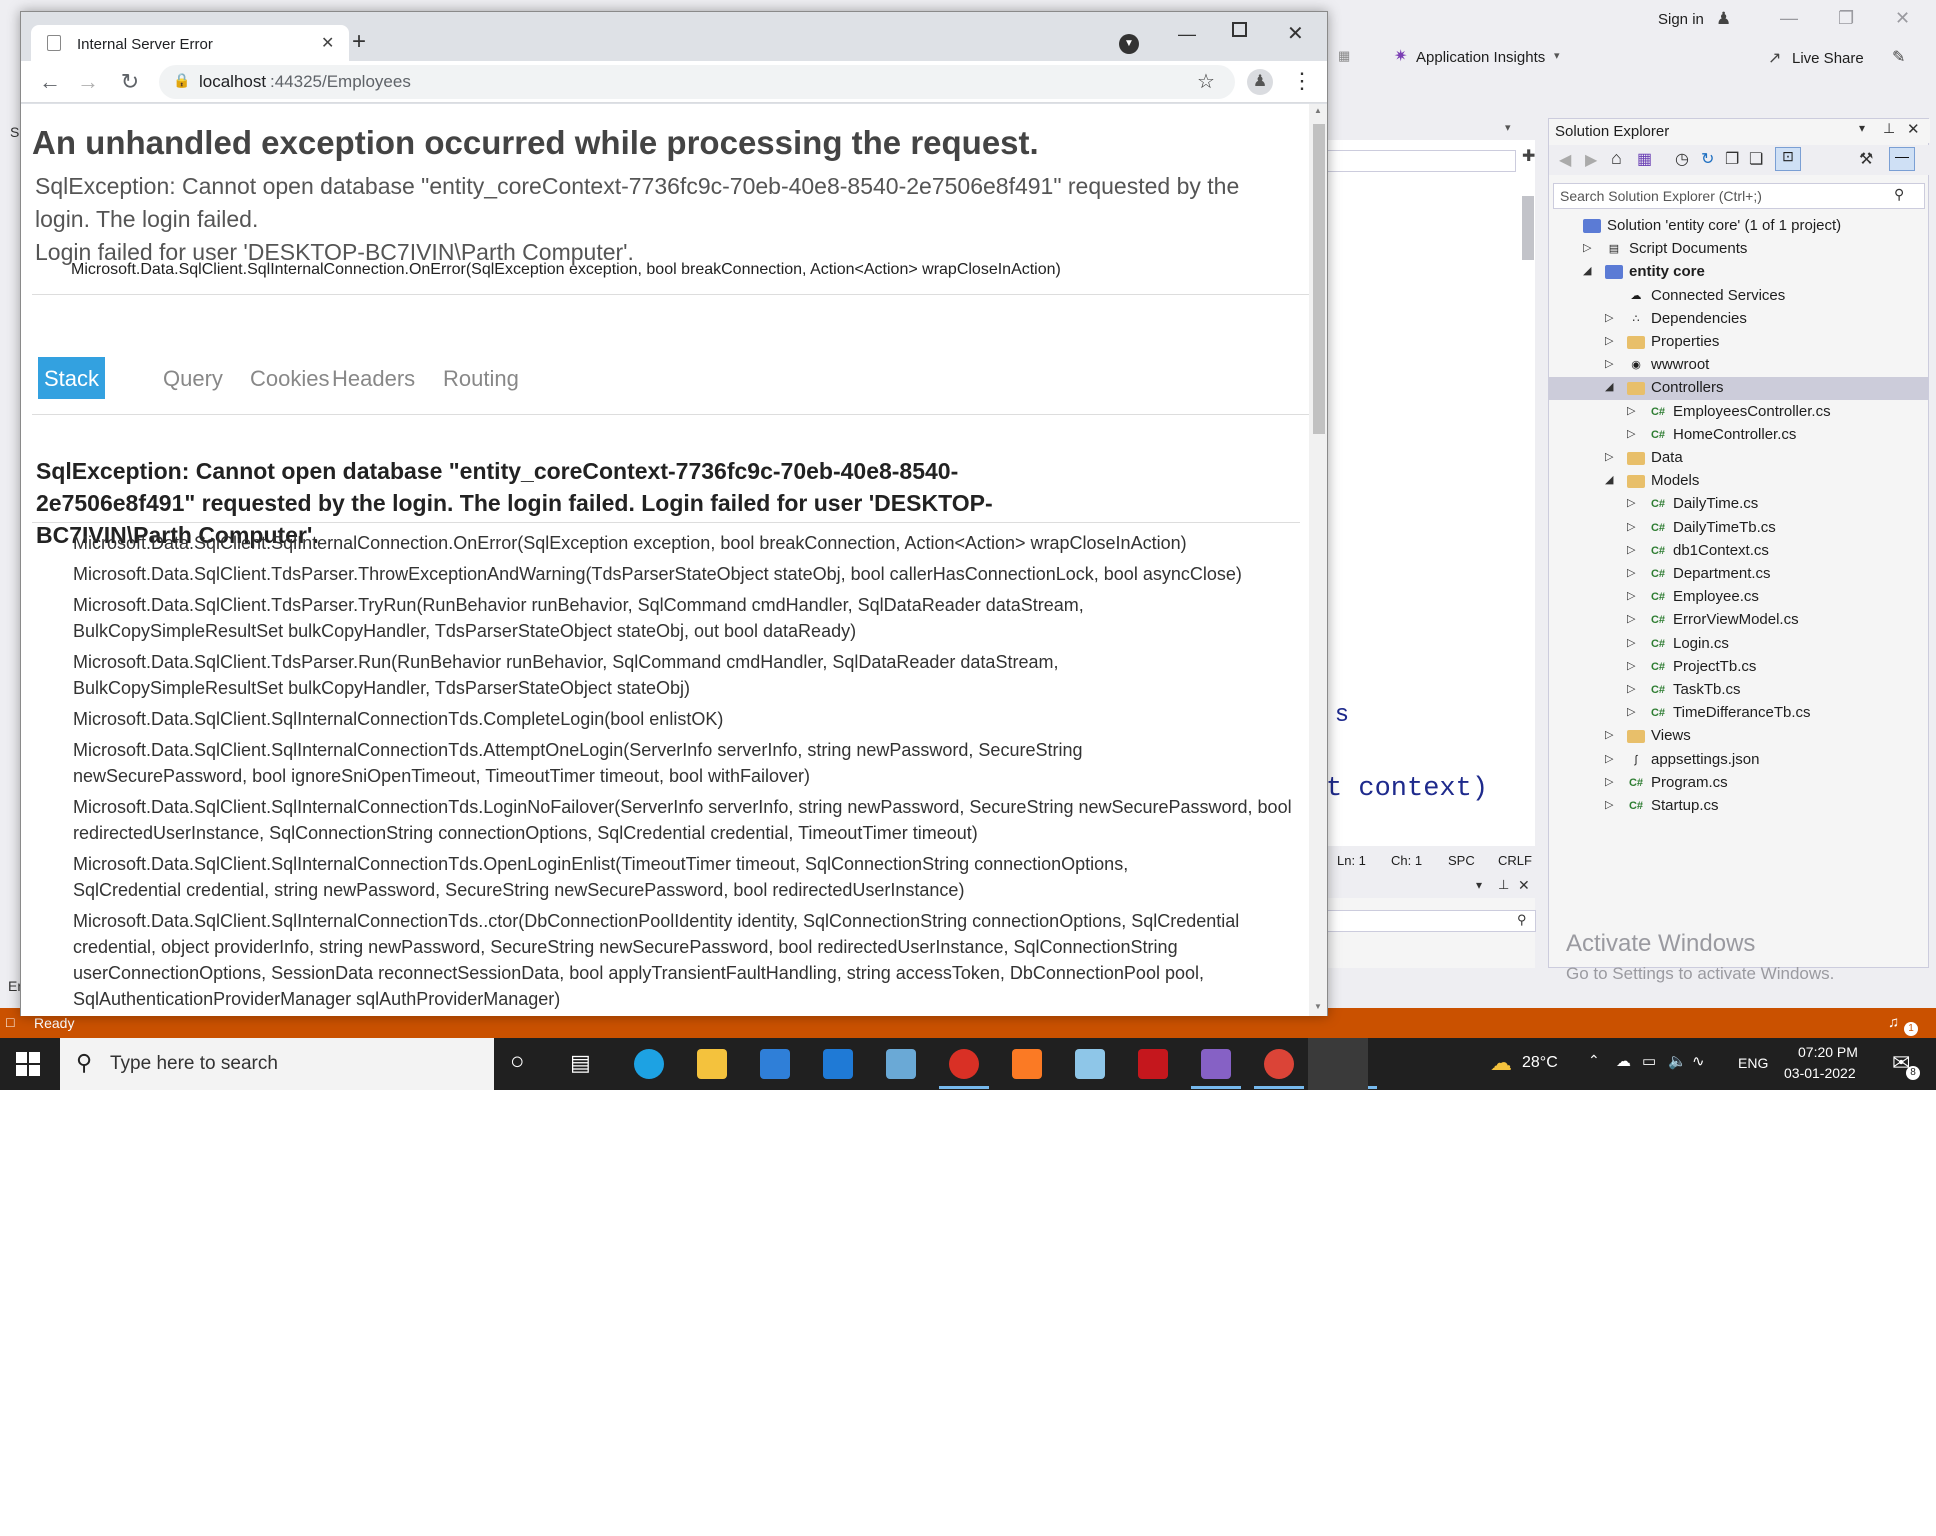 The height and width of the screenshot is (1536, 1936). I want to click on tree-item: ▷ Data, so click(1738, 458).